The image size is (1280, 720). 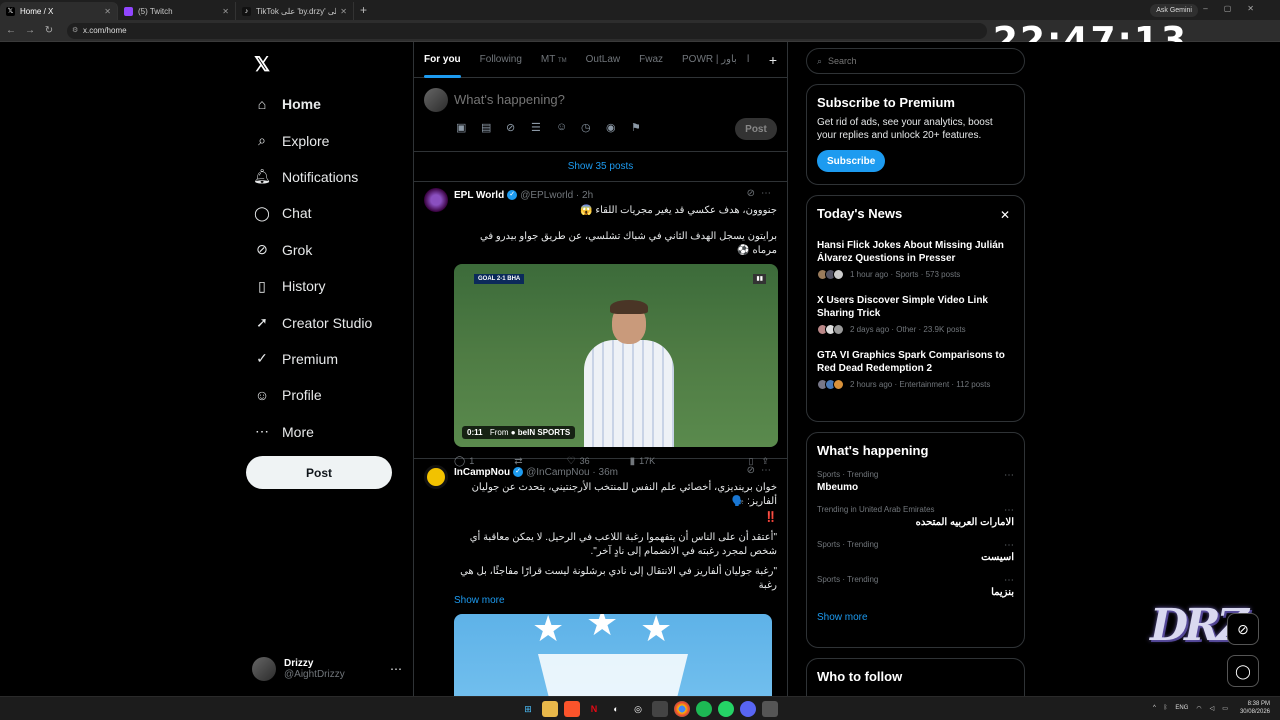 I want to click on author-handle: @InCampNou, so click(x=558, y=472).